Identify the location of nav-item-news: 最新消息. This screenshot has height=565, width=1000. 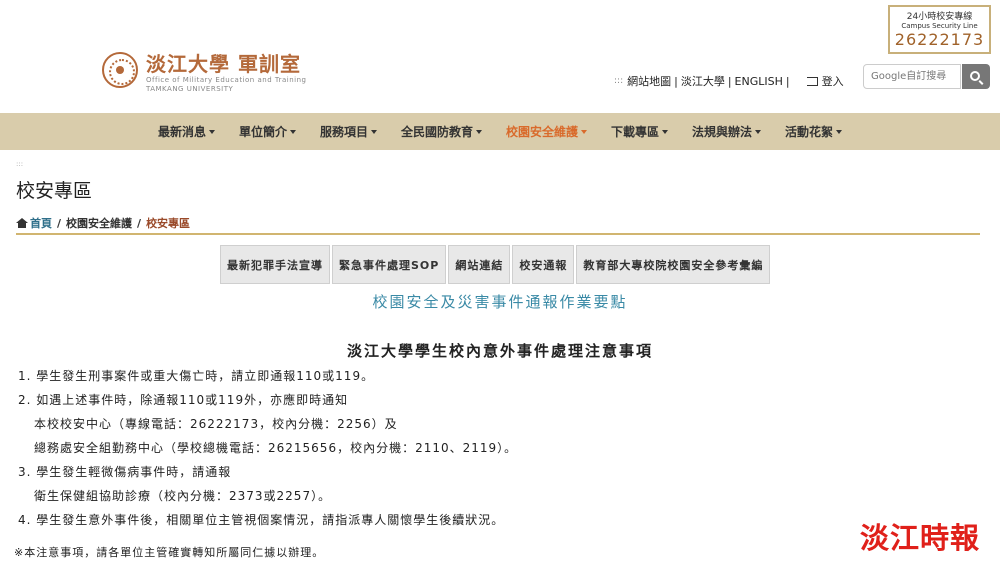
(186, 131).